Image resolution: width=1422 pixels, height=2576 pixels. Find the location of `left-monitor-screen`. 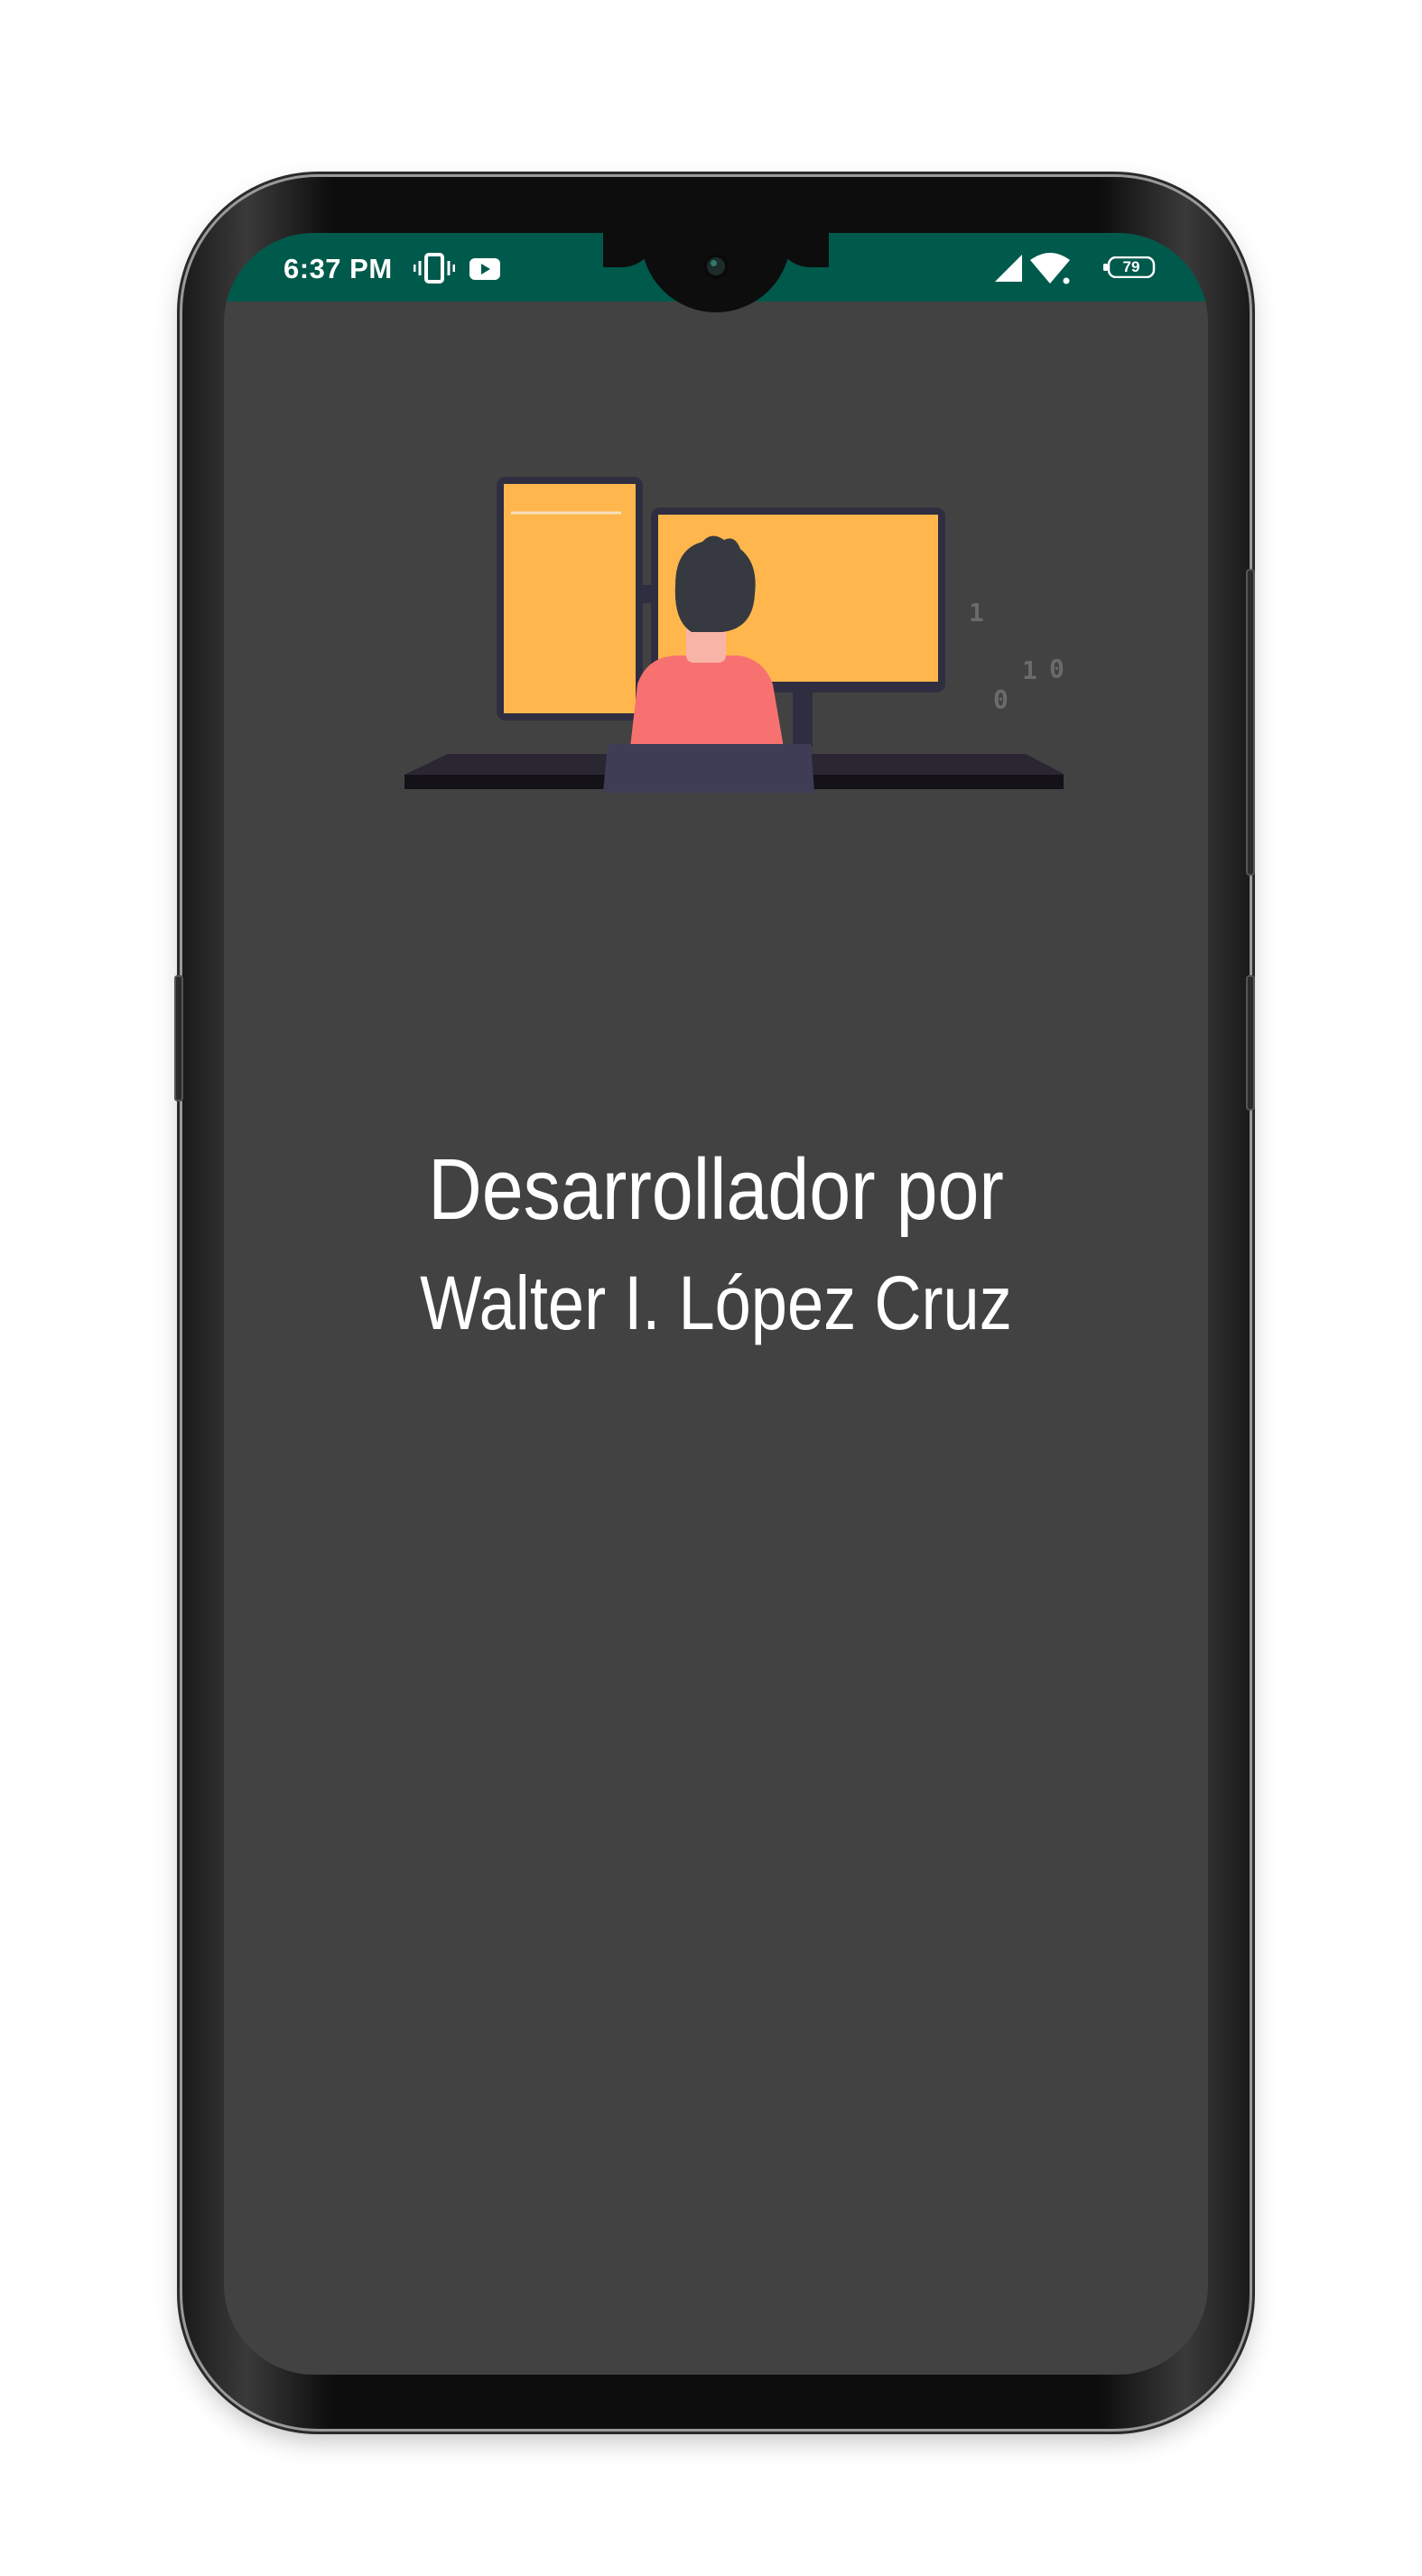

left-monitor-screen is located at coordinates (570, 598).